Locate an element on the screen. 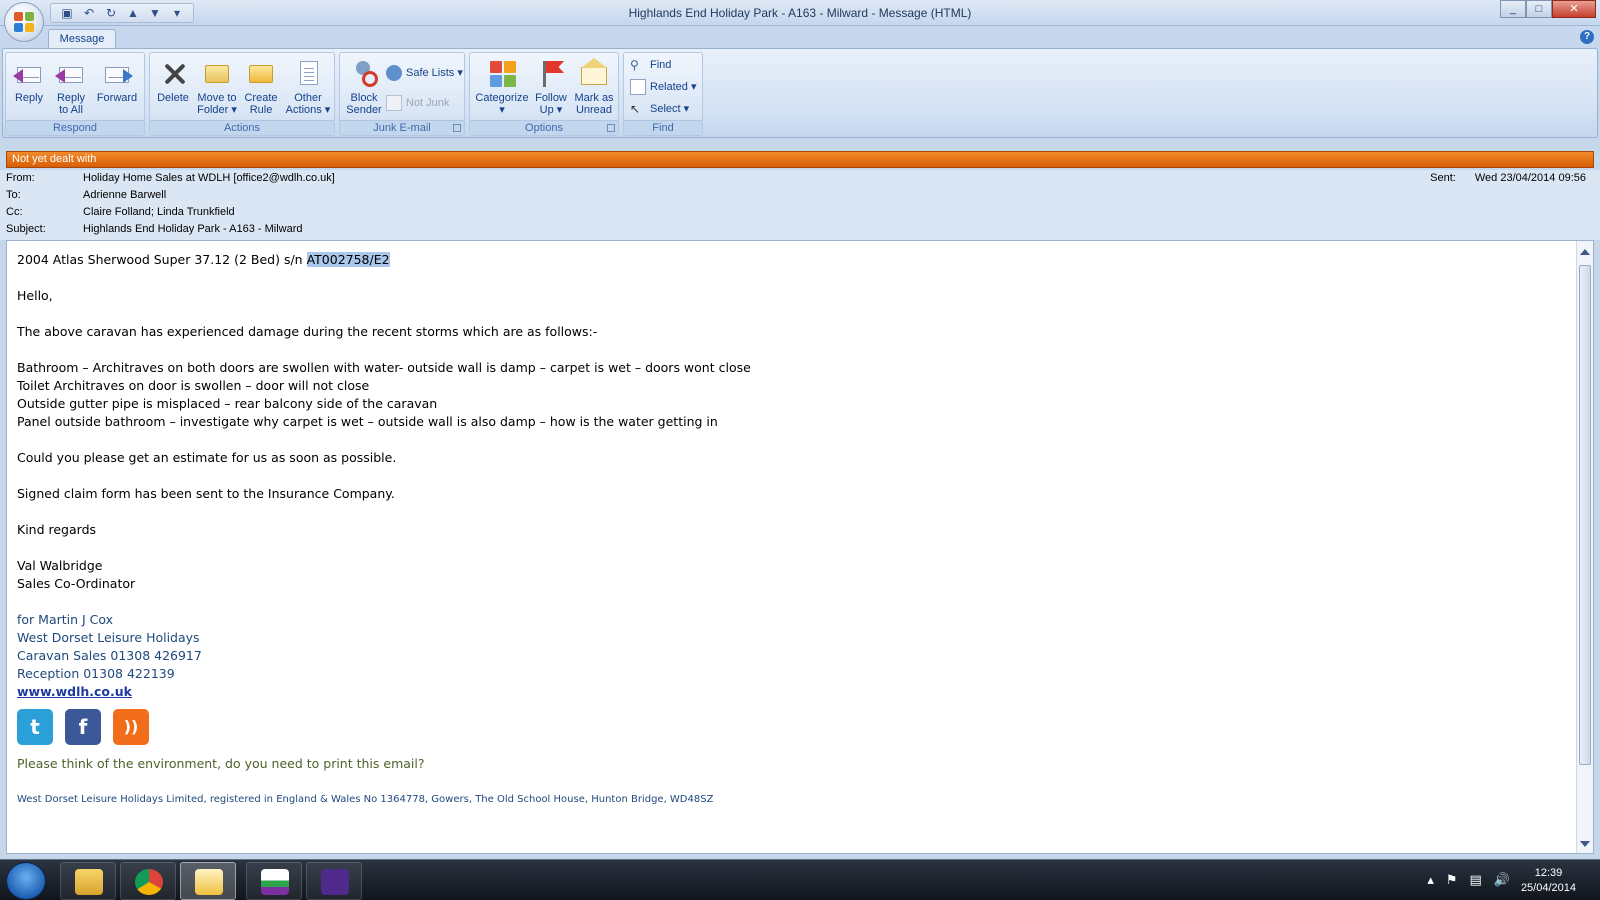 The height and width of the screenshot is (900, 1600). tab-message: Message is located at coordinates (82, 39).